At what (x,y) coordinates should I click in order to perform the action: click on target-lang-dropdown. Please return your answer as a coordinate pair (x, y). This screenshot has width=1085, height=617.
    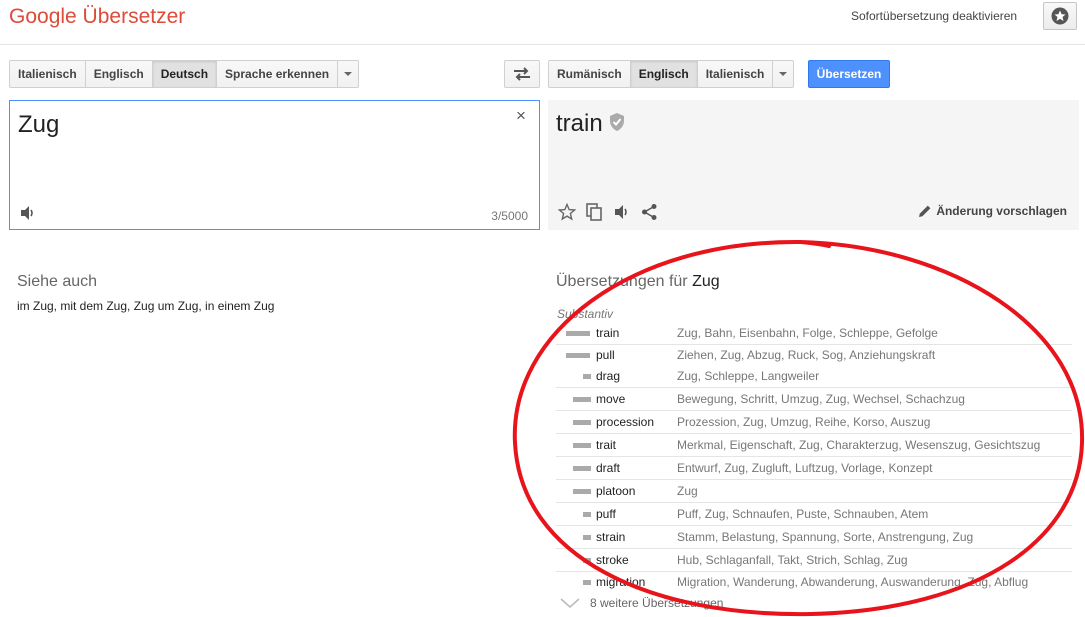
    Looking at the image, I should click on (783, 74).